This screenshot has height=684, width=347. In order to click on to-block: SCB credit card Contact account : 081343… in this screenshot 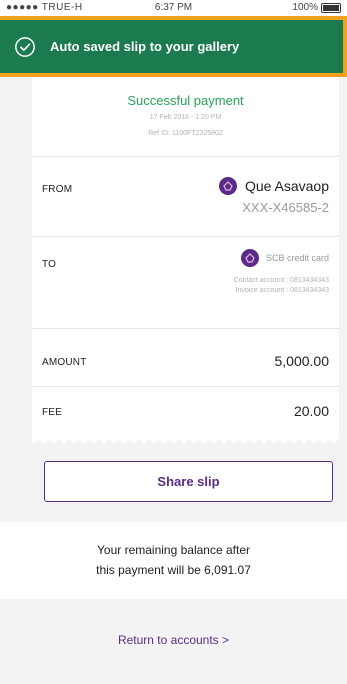, I will do `click(281, 271)`.